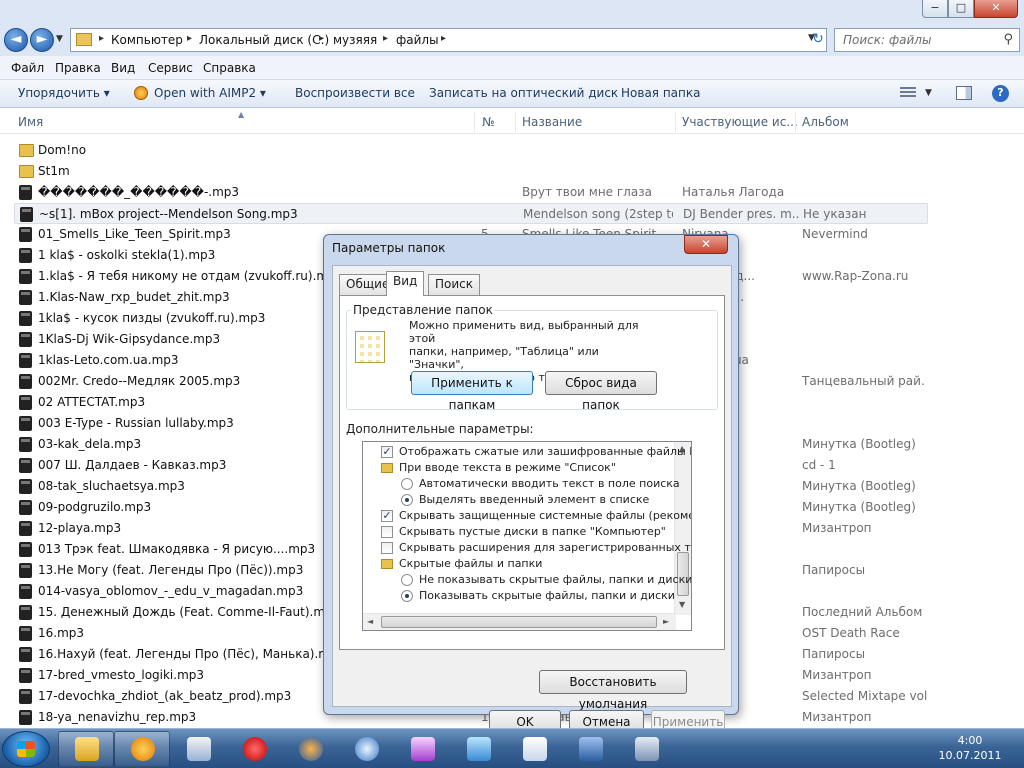  What do you see at coordinates (613, 690) in the screenshot?
I see `restore-defaults-button: Восстановить умолчания` at bounding box center [613, 690].